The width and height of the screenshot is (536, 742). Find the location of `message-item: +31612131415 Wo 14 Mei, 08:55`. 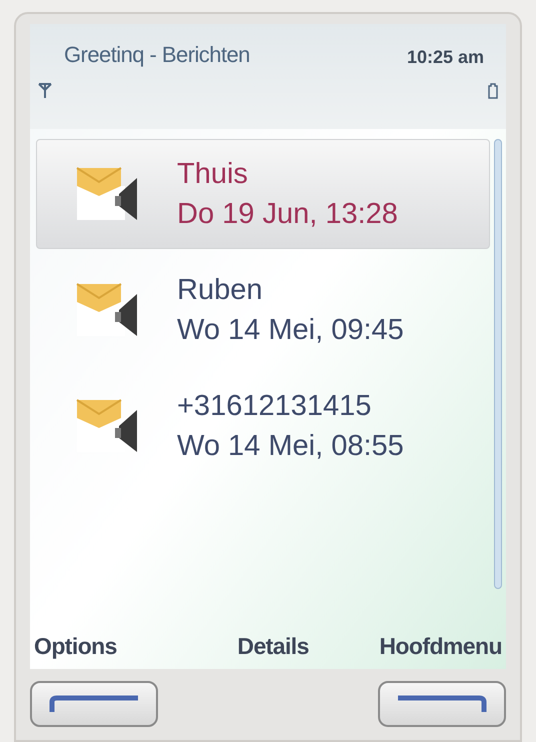

message-item: +31612131415 Wo 14 Mei, 08:55 is located at coordinates (263, 426).